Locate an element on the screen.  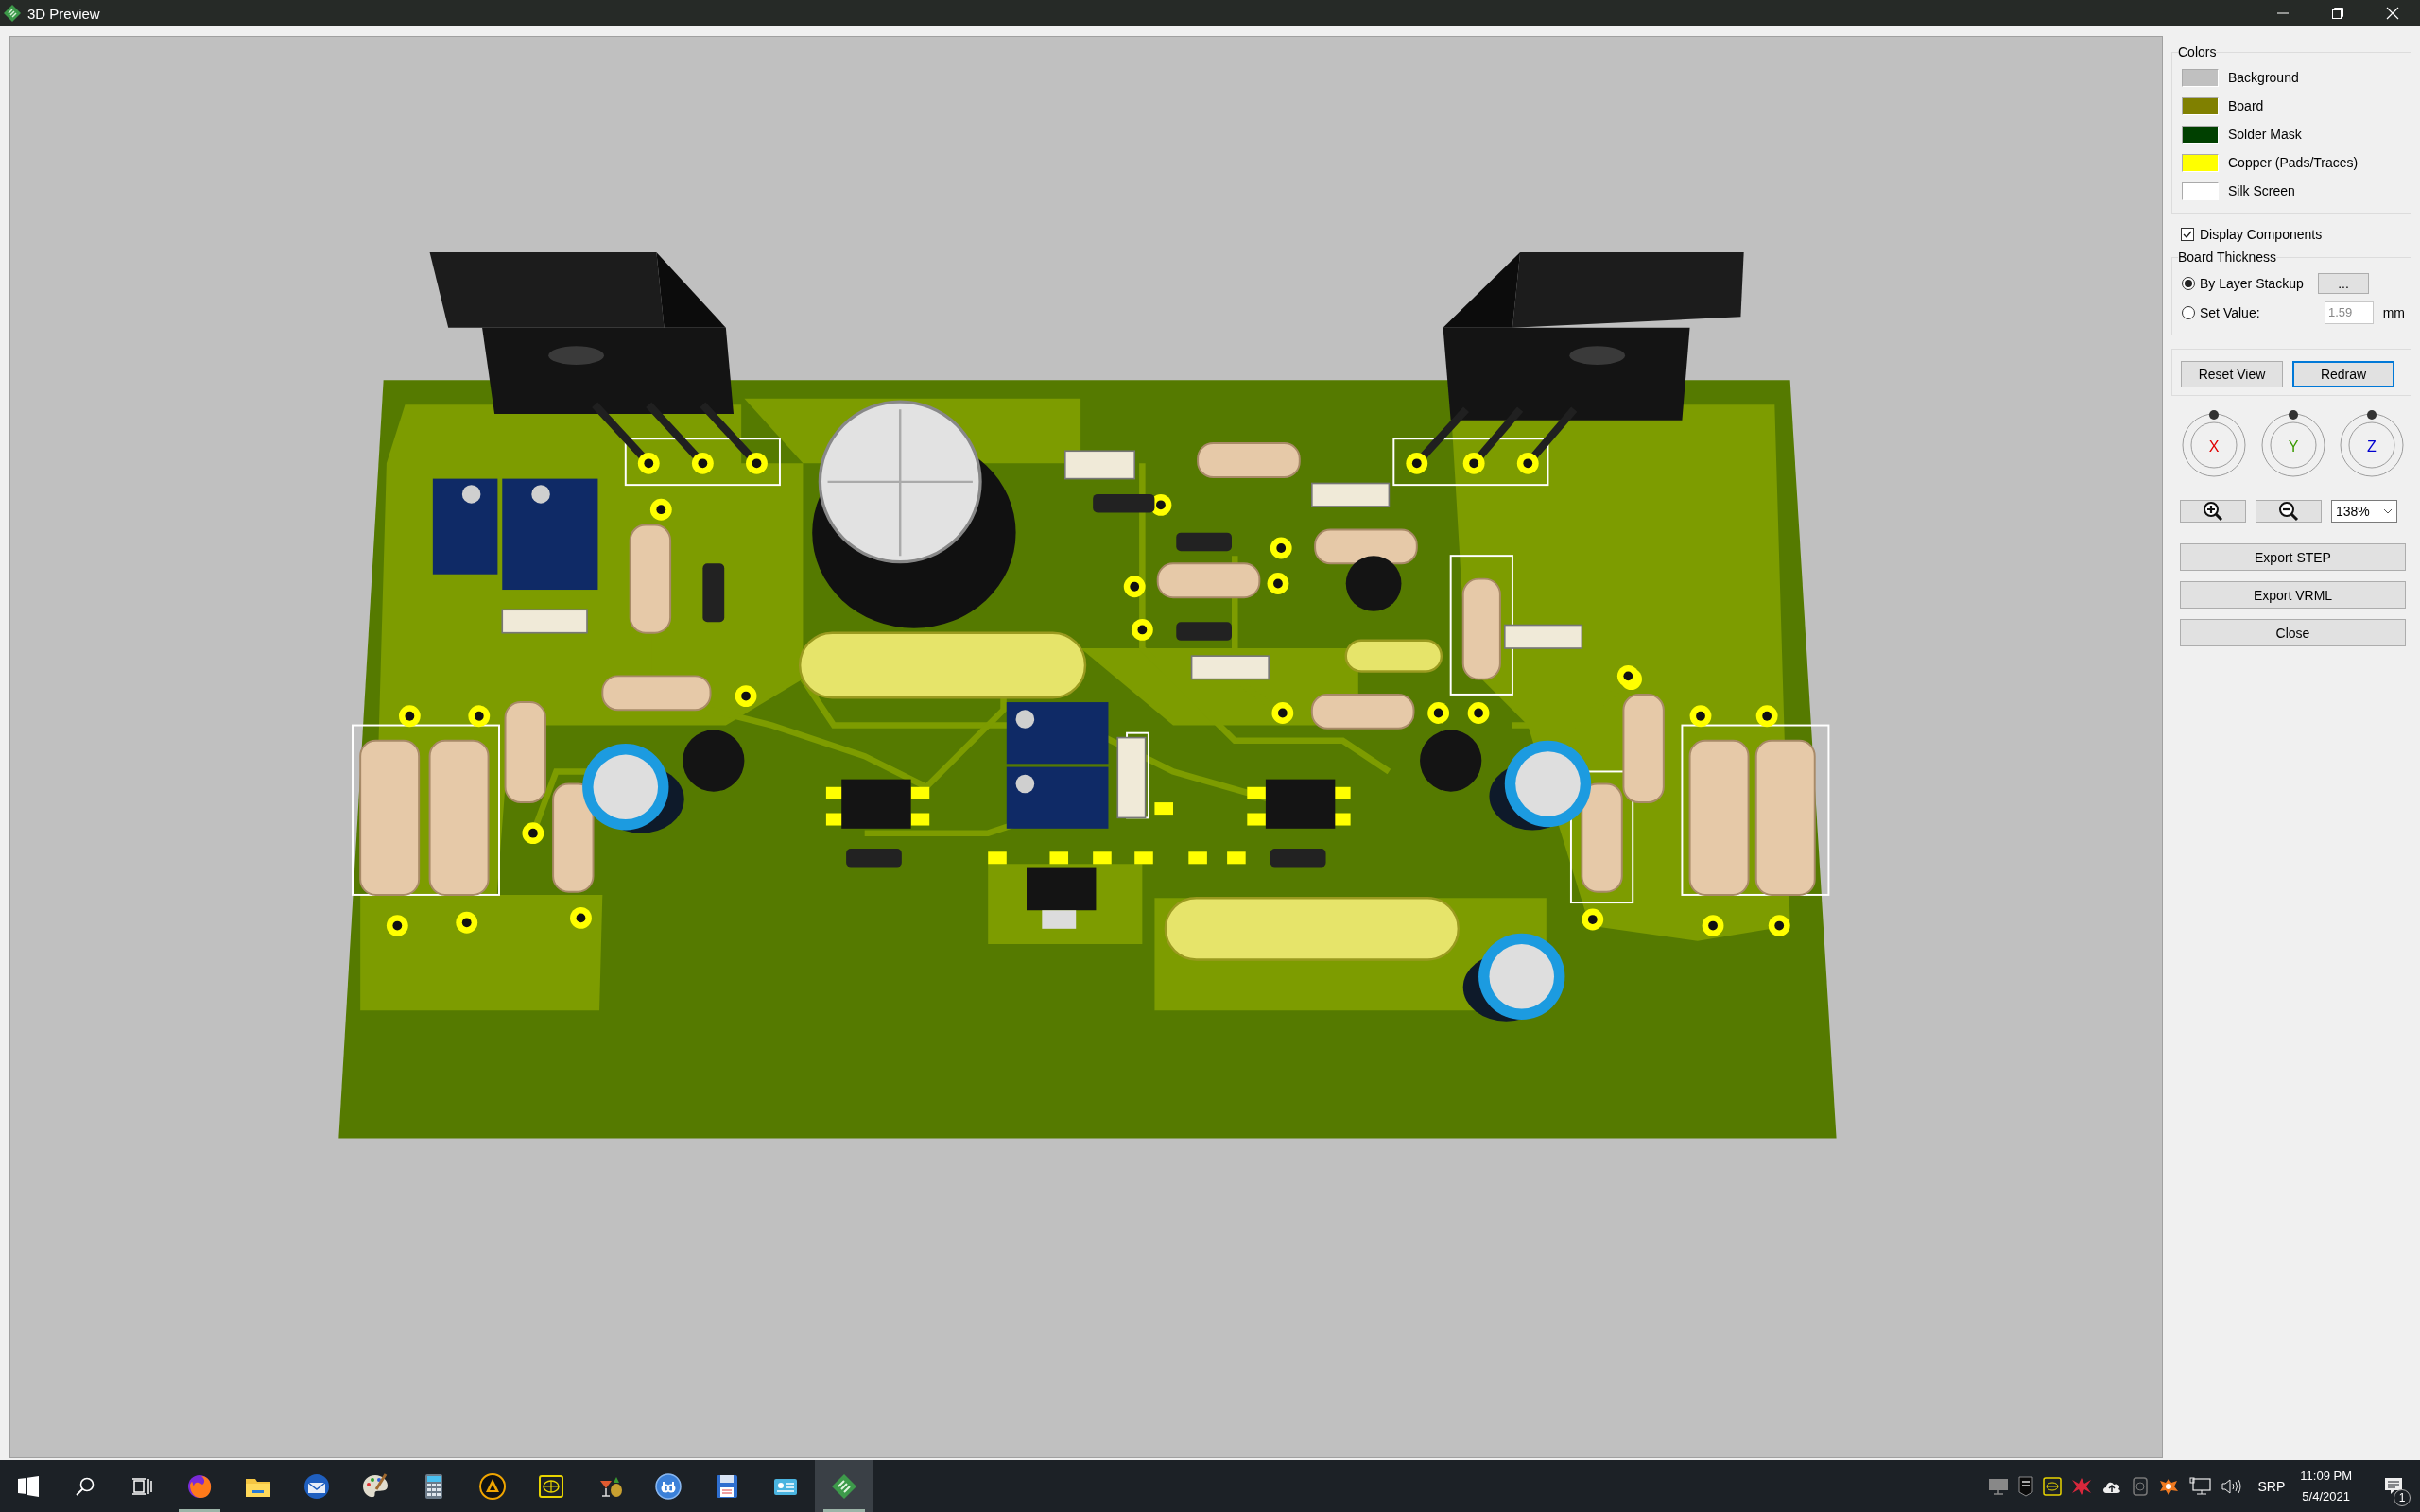
network-icon is located at coordinates (2199, 1486).